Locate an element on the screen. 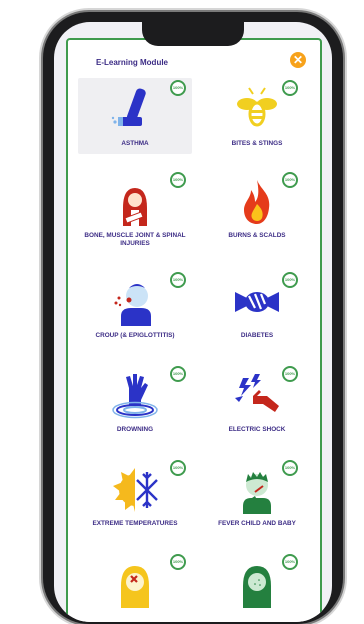  electric-shock-icon is located at coordinates (257, 393).